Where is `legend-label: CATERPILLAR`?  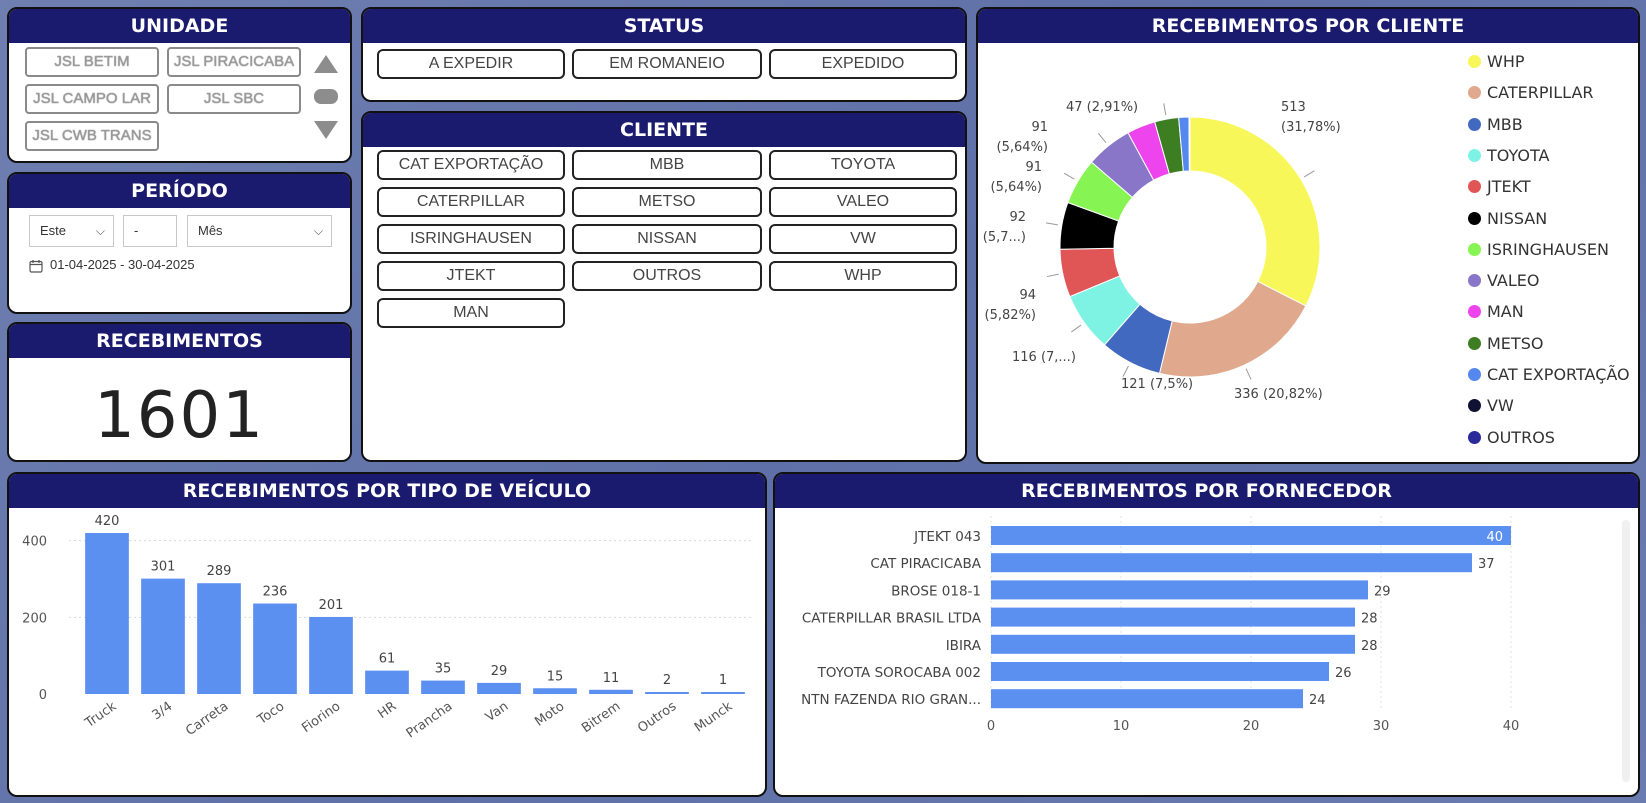 legend-label: CATERPILLAR is located at coordinates (1540, 93).